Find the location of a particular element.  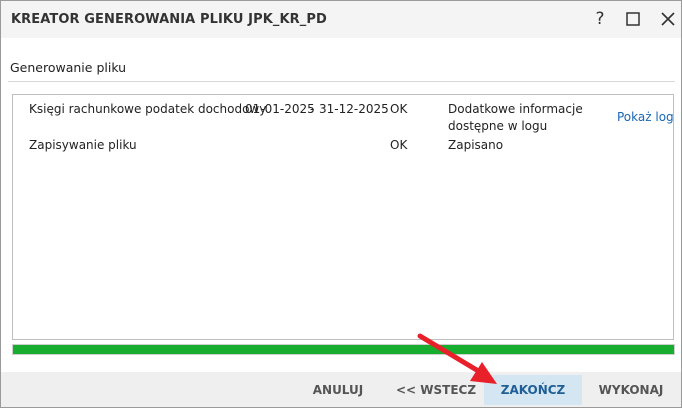

wizard-footer: ANULUJ << WSTECZ ZAKOŃCZ WYKONAJ is located at coordinates (341, 389).